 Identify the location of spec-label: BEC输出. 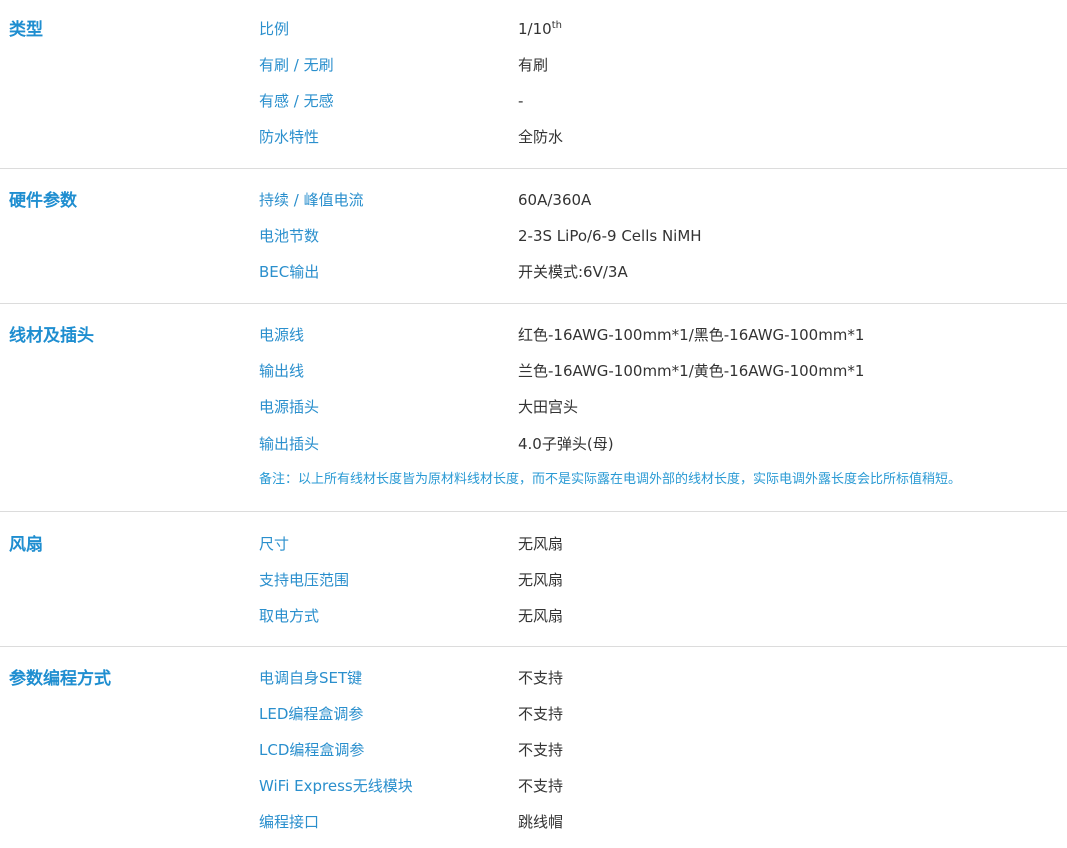
(289, 272).